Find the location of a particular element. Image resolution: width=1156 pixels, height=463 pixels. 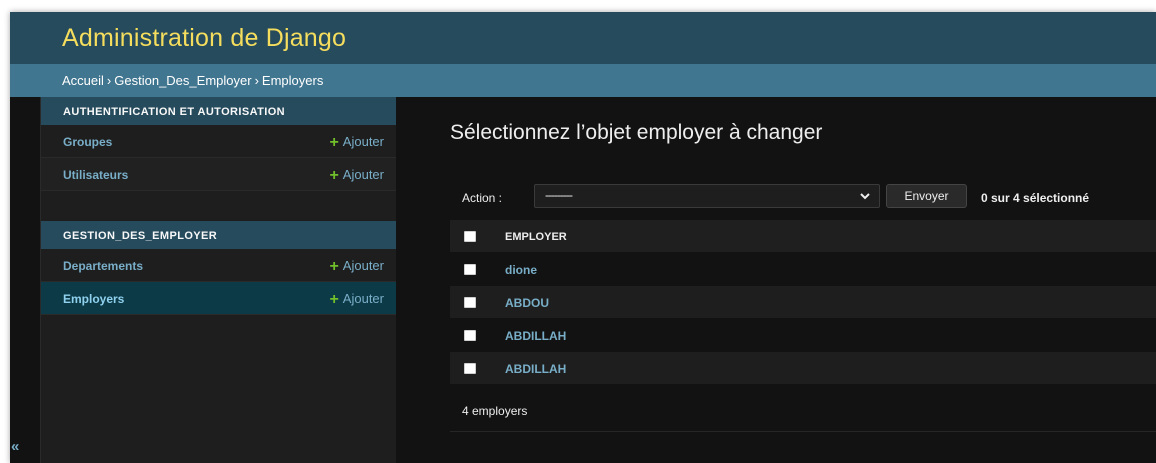

action-select: --------- is located at coordinates (707, 196).